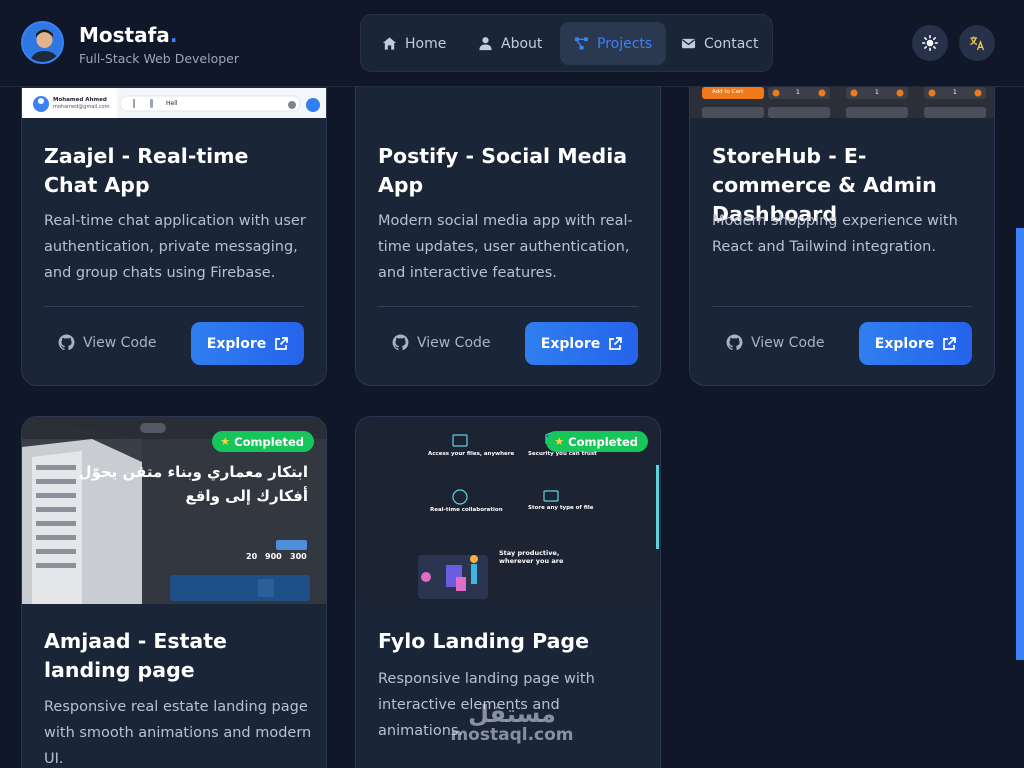  What do you see at coordinates (159, 58) in the screenshot?
I see `brand-subtitle: Full-Stack Web Developer` at bounding box center [159, 58].